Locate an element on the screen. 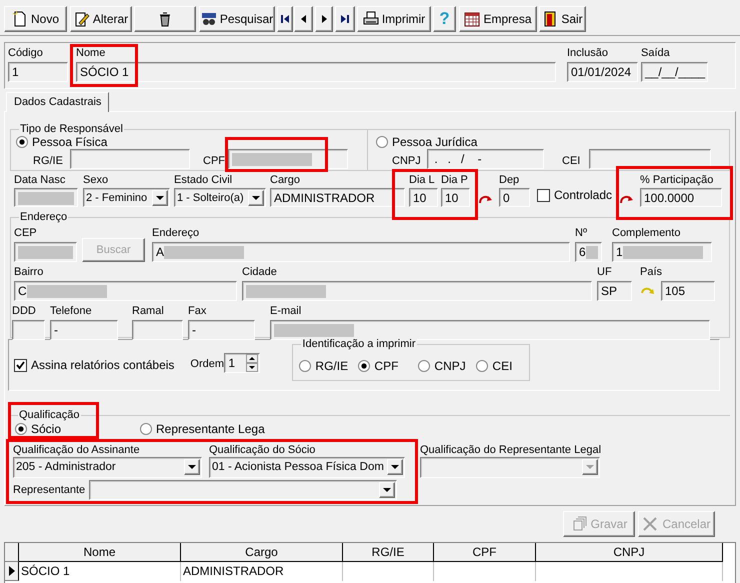 Image resolution: width=740 pixels, height=583 pixels. trash-icon is located at coordinates (165, 19).